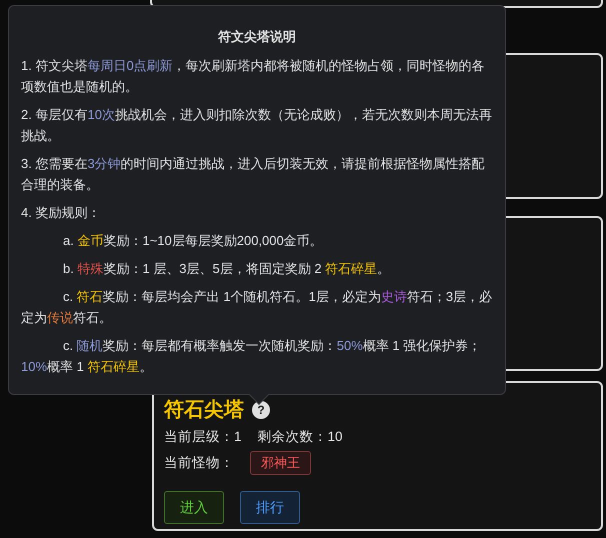 The height and width of the screenshot is (538, 606). What do you see at coordinates (227, 269) in the screenshot?
I see `rule-text: b. 特殊奖励：1 层、3层、5层，将固定奖励 2 符石碎星。` at bounding box center [227, 269].